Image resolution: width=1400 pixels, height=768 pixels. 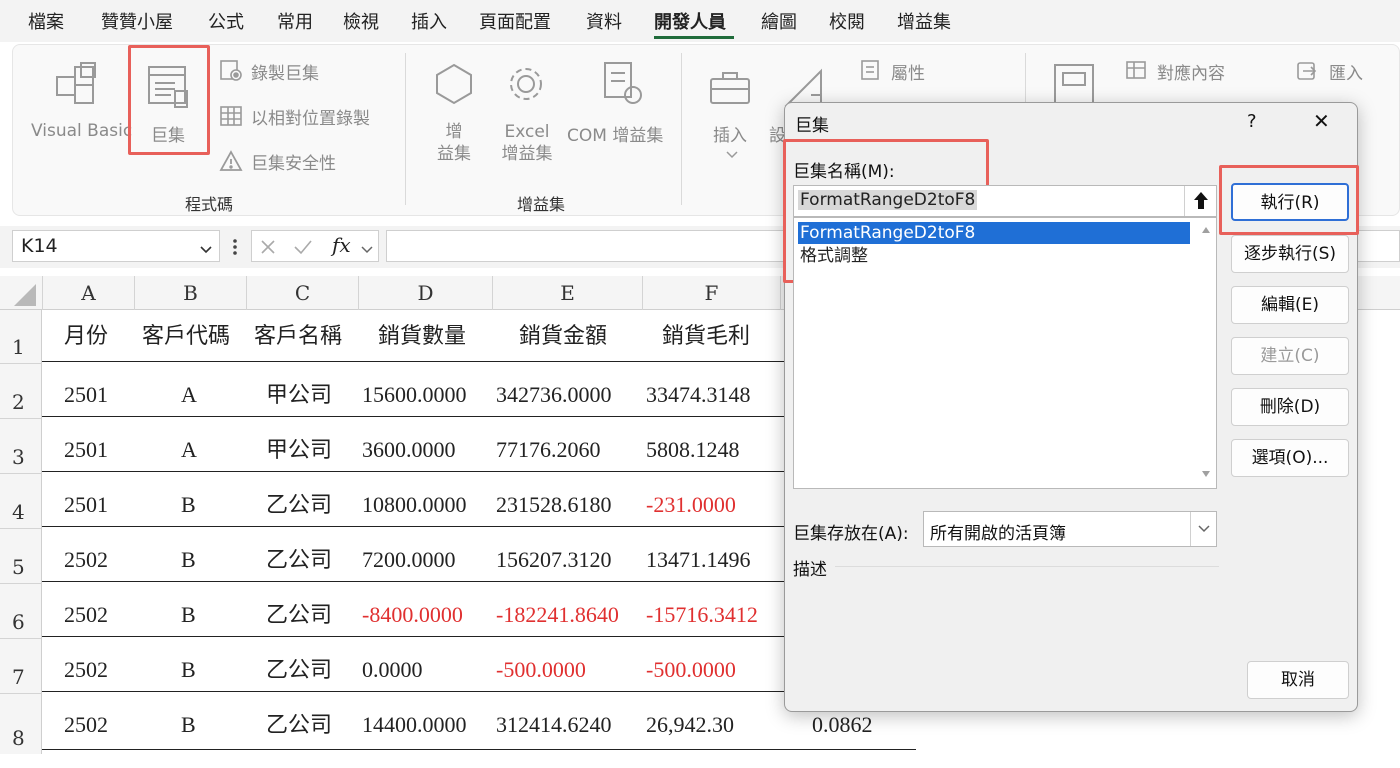 I want to click on tab-developer: 開發人員, so click(x=690, y=21).